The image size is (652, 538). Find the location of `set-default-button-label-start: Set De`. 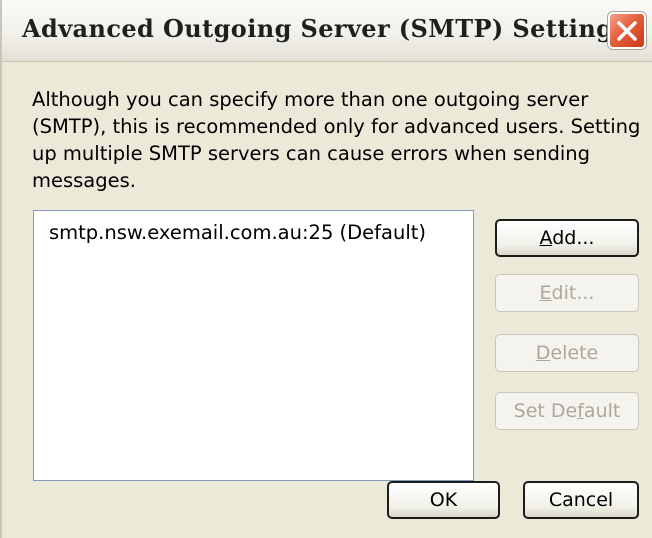

set-default-button-label-start: Set De is located at coordinates (545, 411).